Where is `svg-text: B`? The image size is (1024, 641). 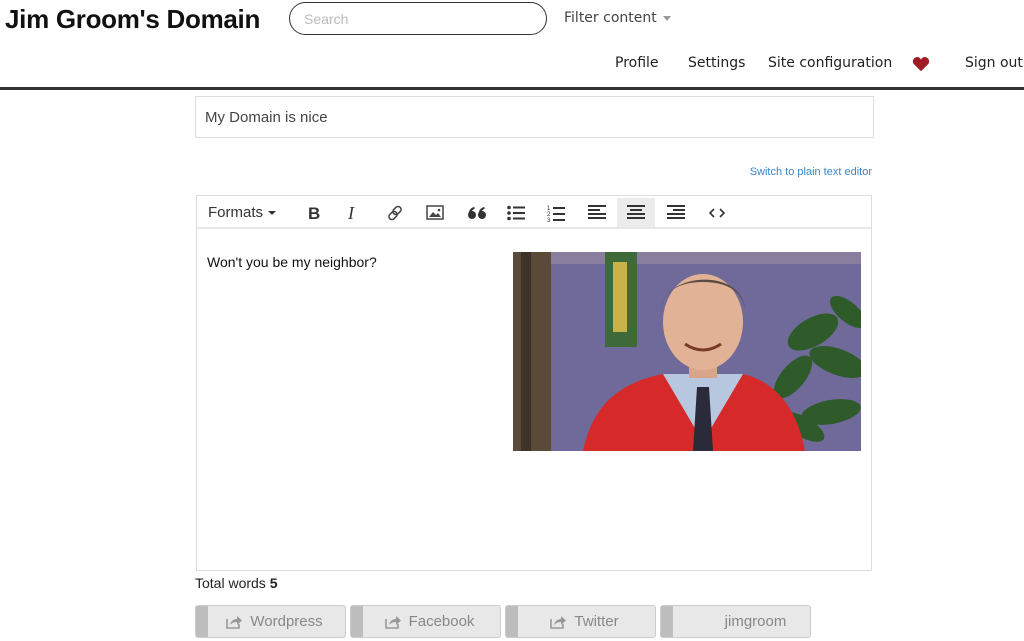 svg-text: B is located at coordinates (314, 213).